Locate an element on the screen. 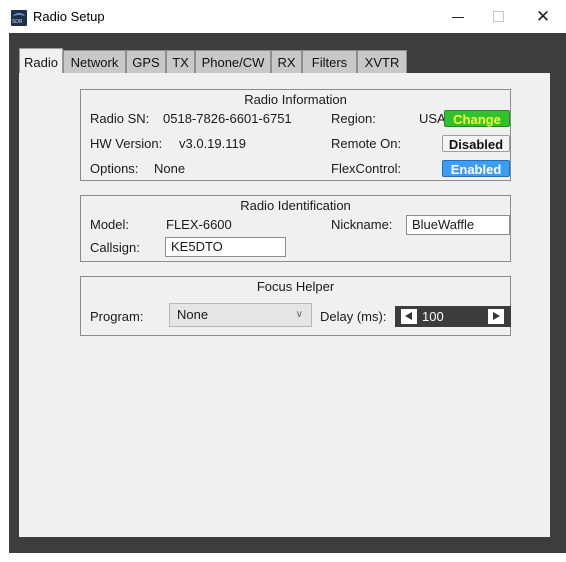 The image size is (566, 562). tab-tx: TX is located at coordinates (180, 62).